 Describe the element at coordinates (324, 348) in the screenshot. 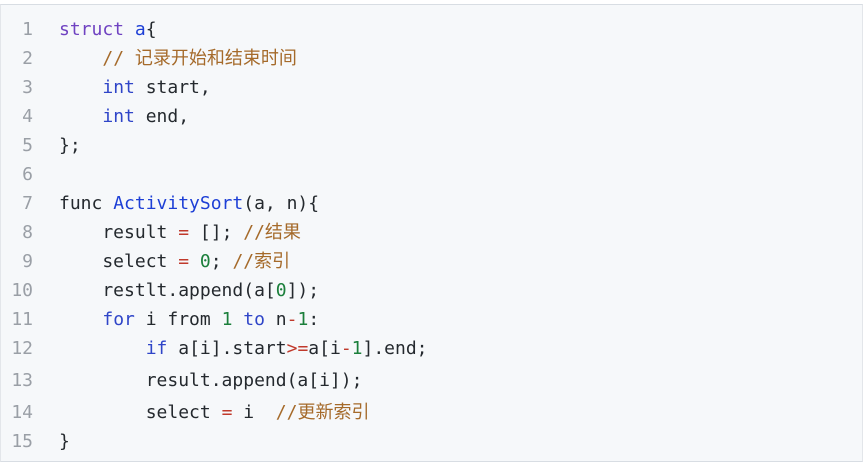

I see `code-token: a[i` at that location.